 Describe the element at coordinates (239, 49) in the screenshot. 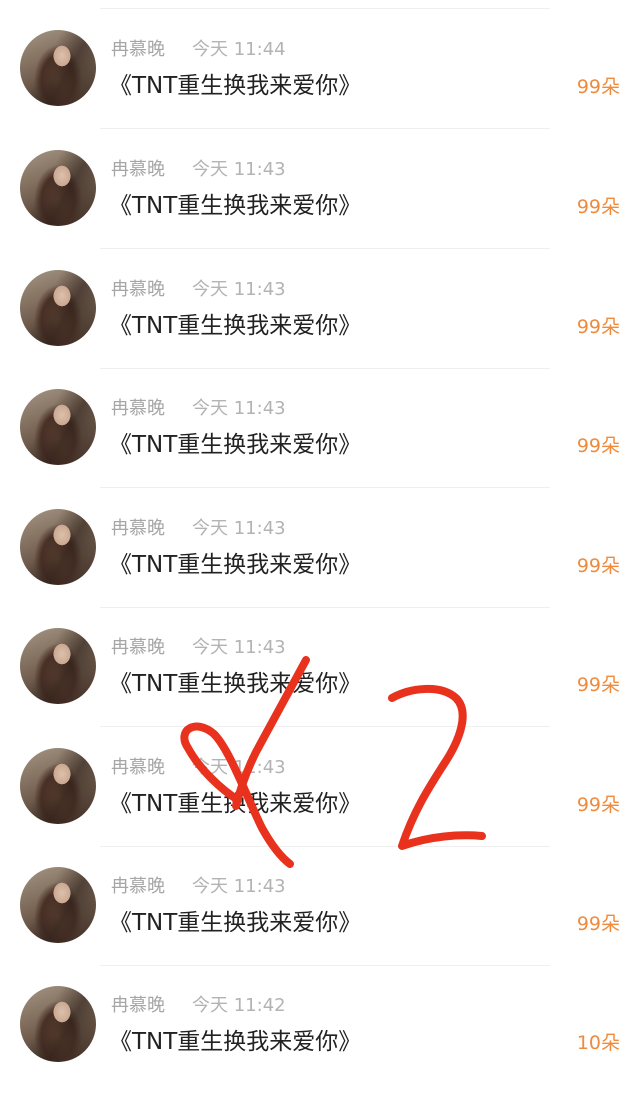

I see `timestamp: 今天 11:44` at that location.